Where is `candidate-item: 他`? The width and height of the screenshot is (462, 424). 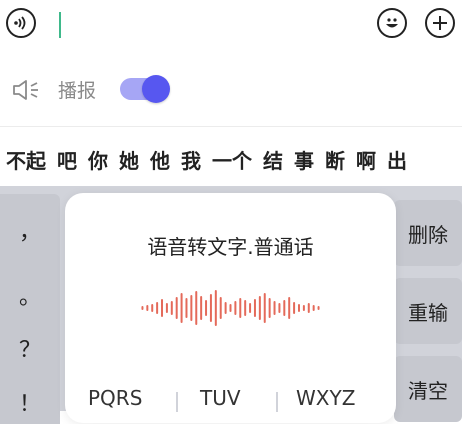 candidate-item: 他 is located at coordinates (160, 159).